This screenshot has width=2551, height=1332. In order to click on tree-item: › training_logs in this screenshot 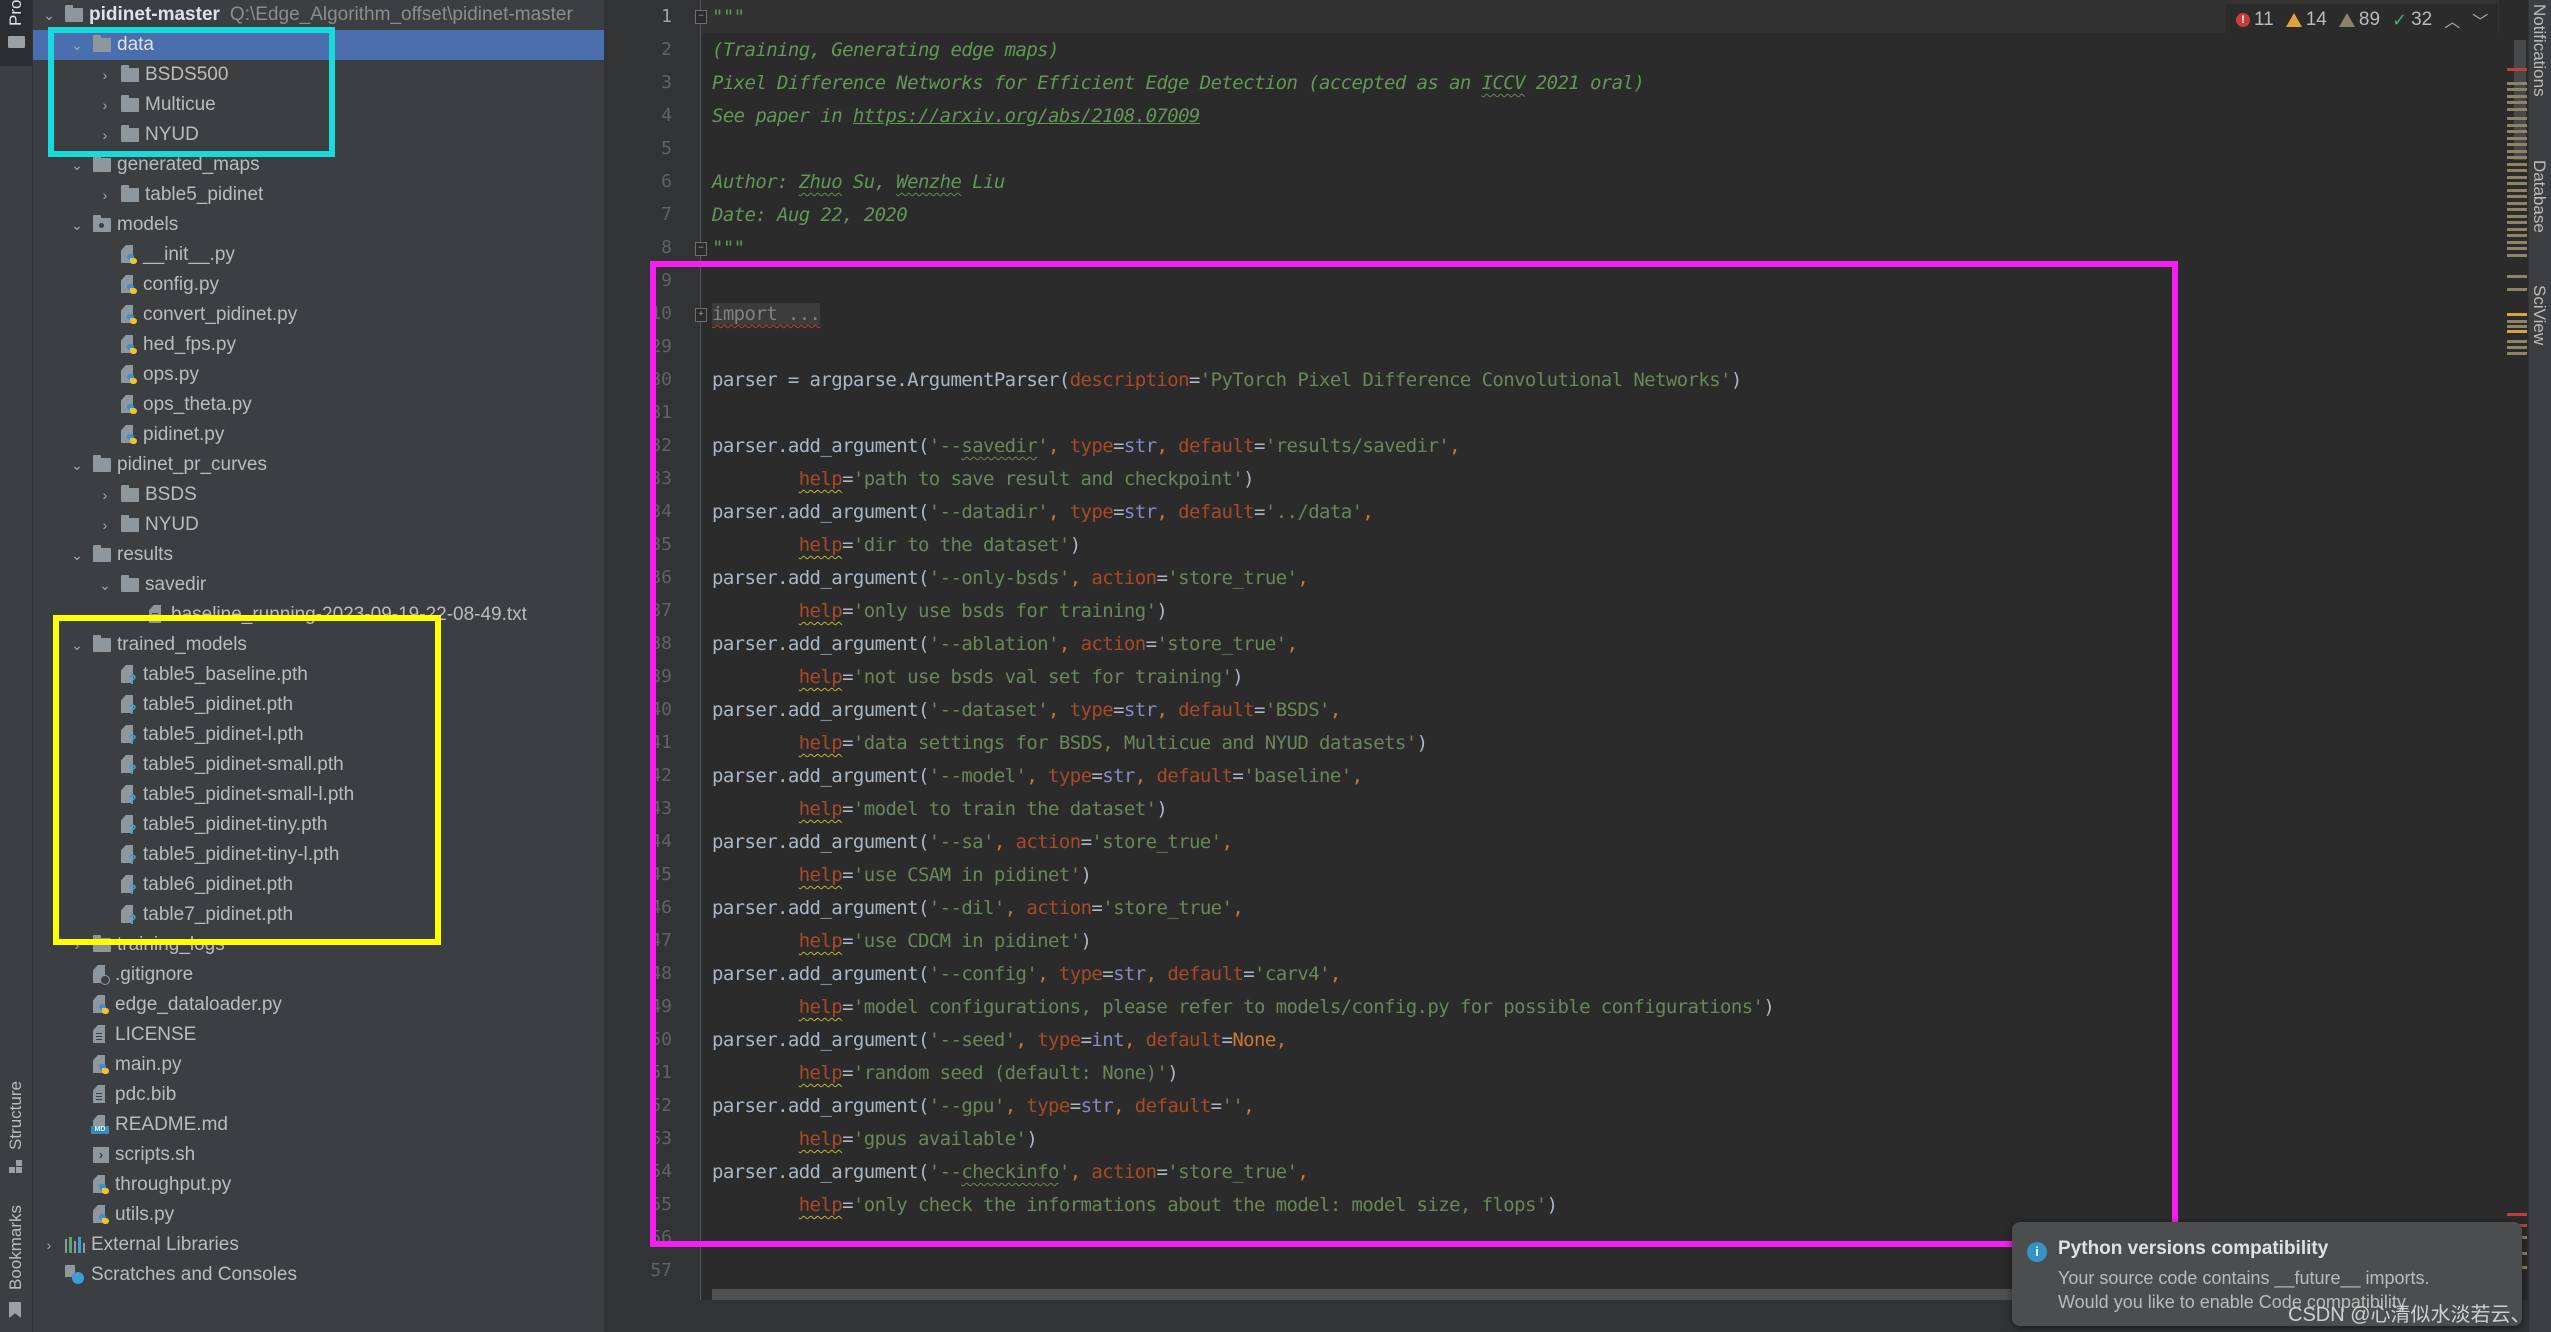, I will do `click(336, 945)`.